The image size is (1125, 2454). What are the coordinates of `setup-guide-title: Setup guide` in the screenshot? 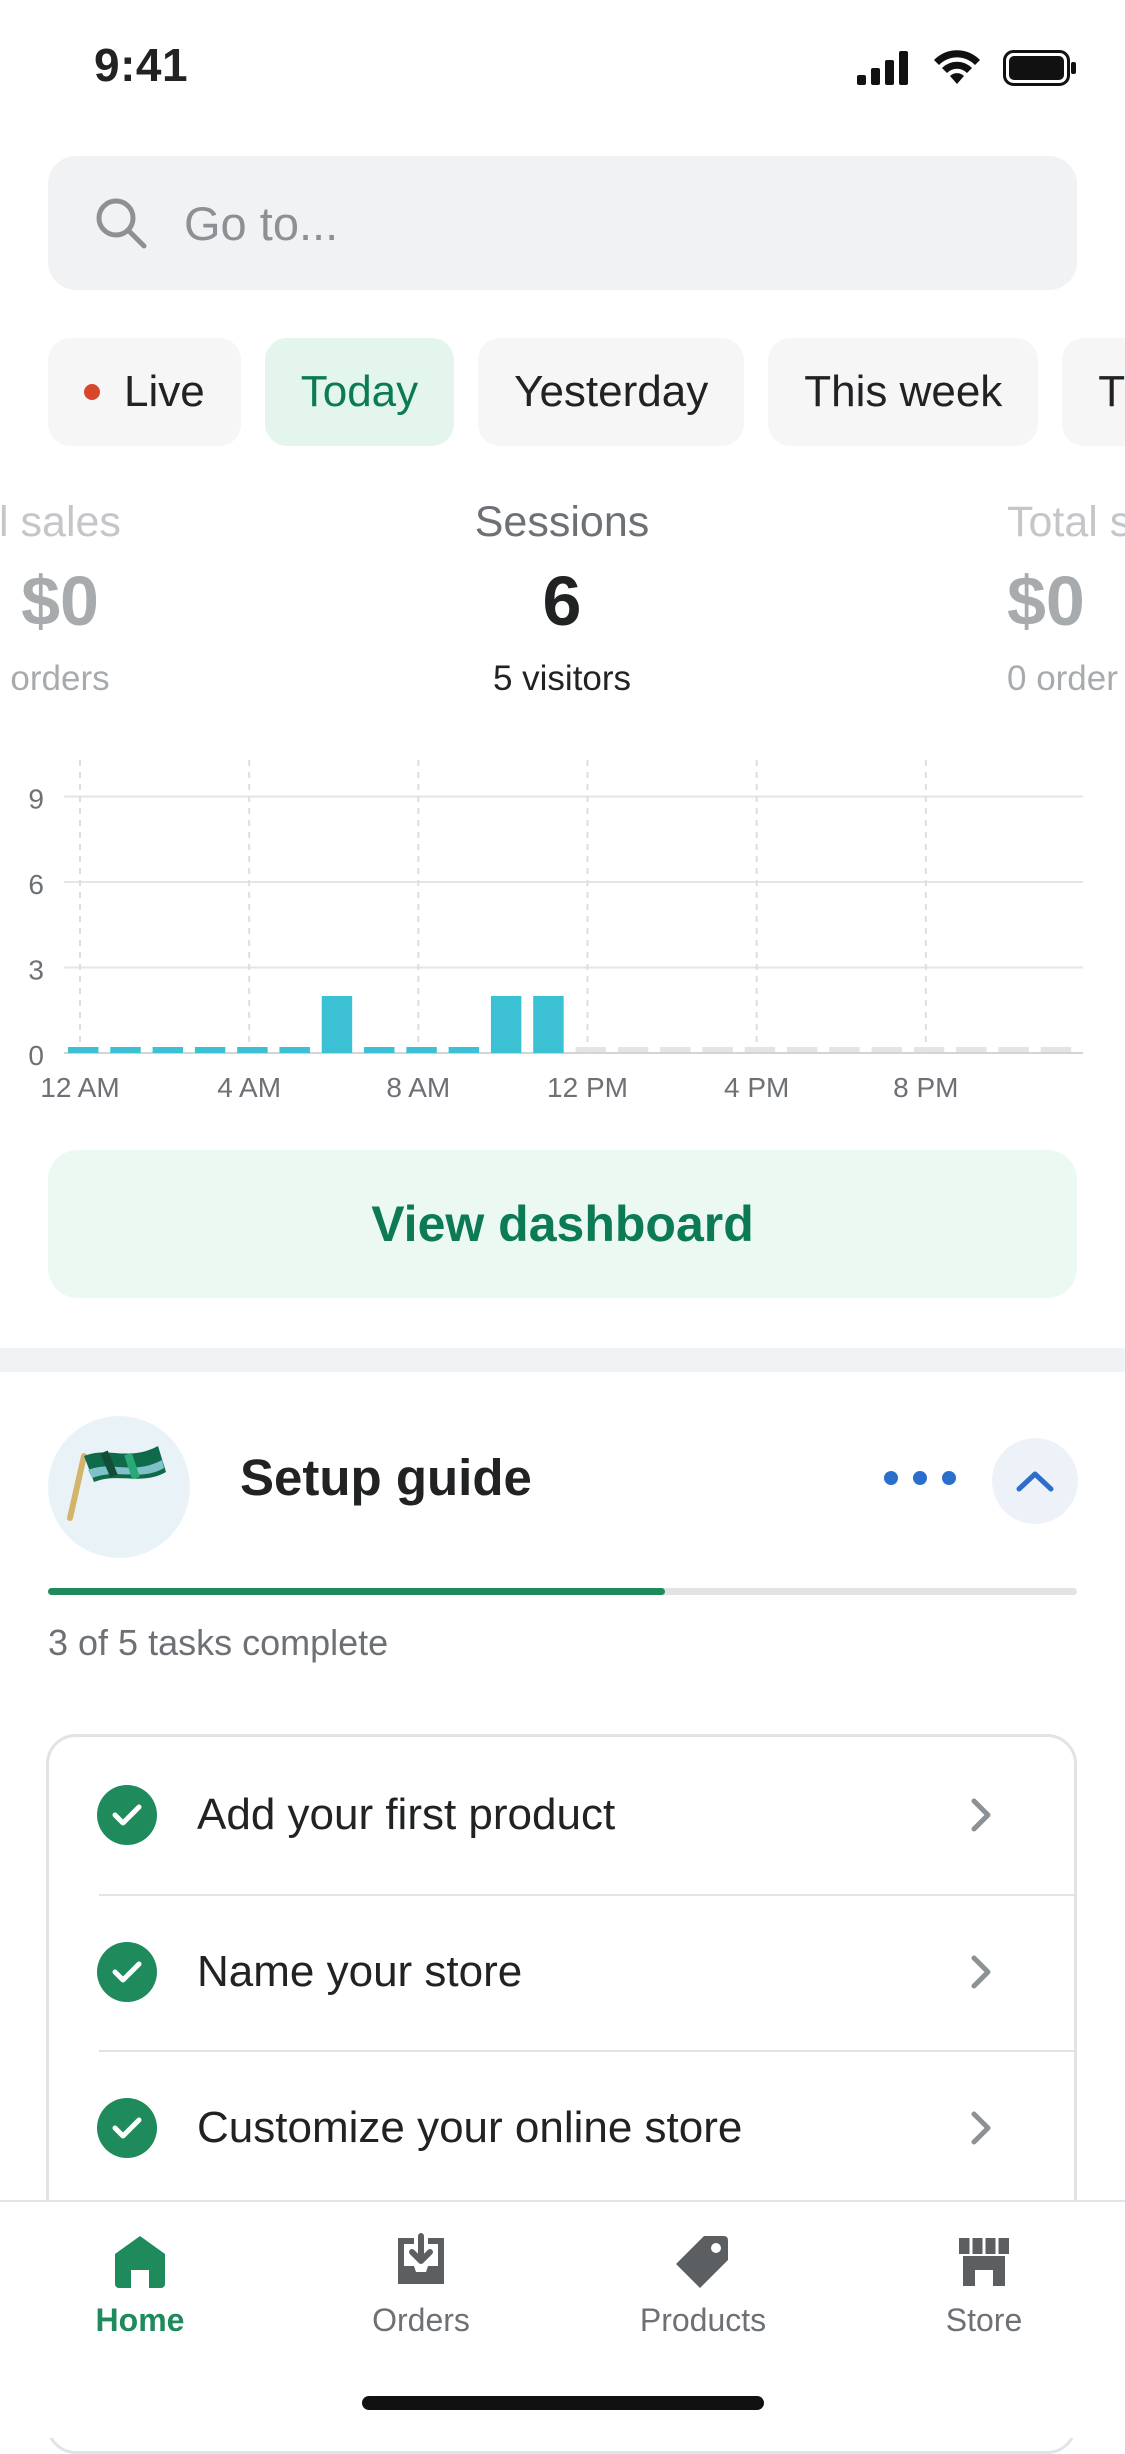 It's located at (386, 1477).